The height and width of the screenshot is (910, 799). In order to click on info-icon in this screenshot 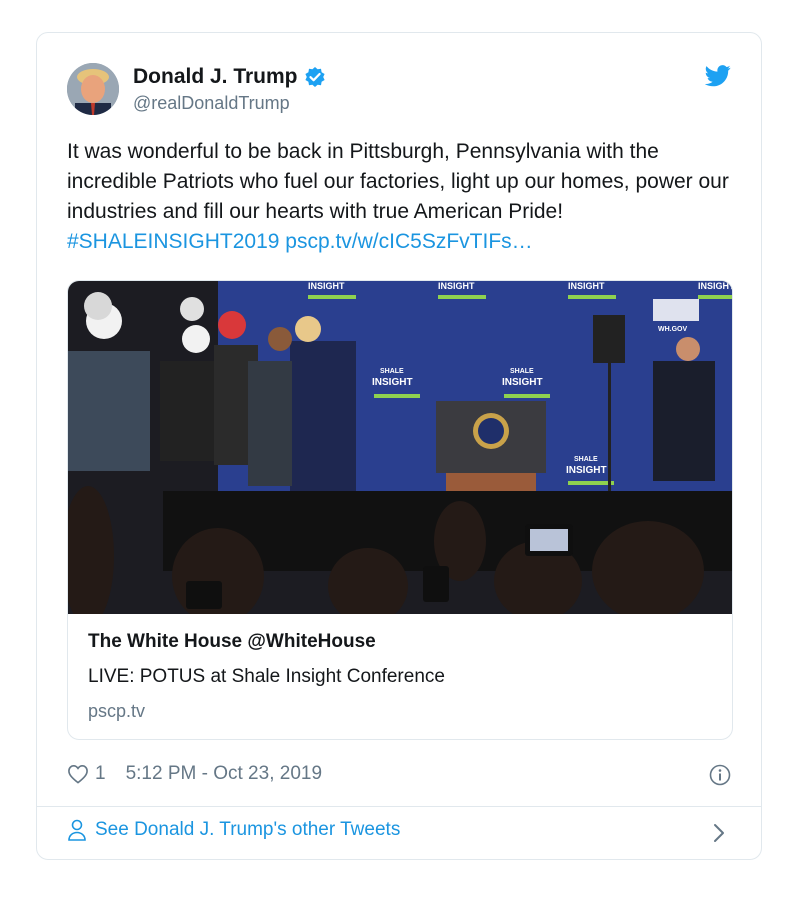, I will do `click(720, 775)`.